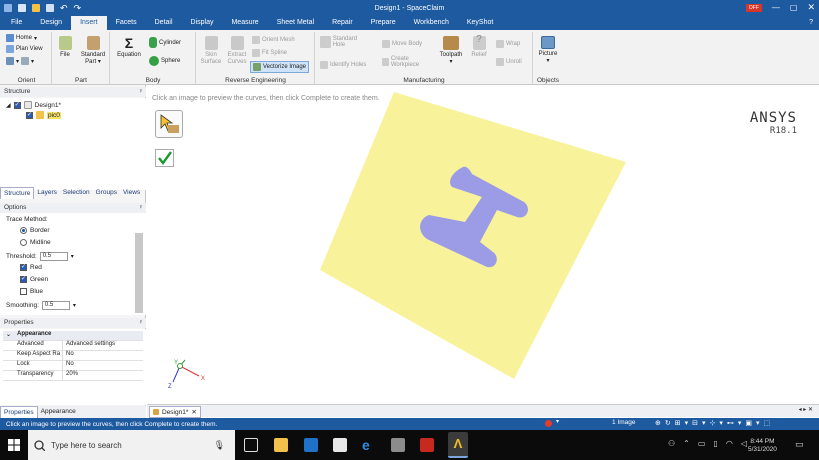 The width and height of the screenshot is (819, 460). Describe the element at coordinates (131, 193) in the screenshot. I see `tab-views: Views` at that location.